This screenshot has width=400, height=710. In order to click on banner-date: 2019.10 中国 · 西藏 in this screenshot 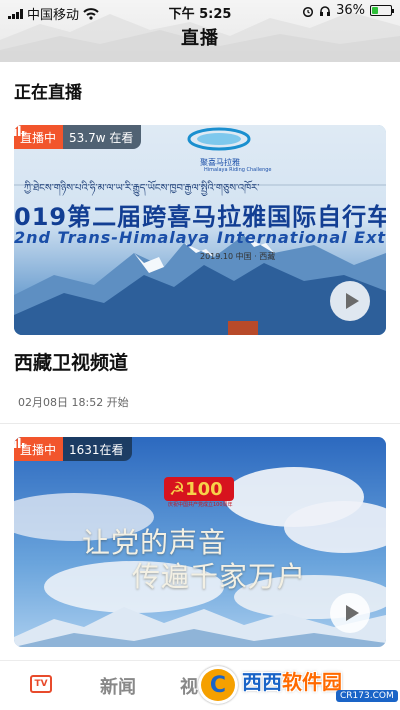, I will do `click(238, 256)`.